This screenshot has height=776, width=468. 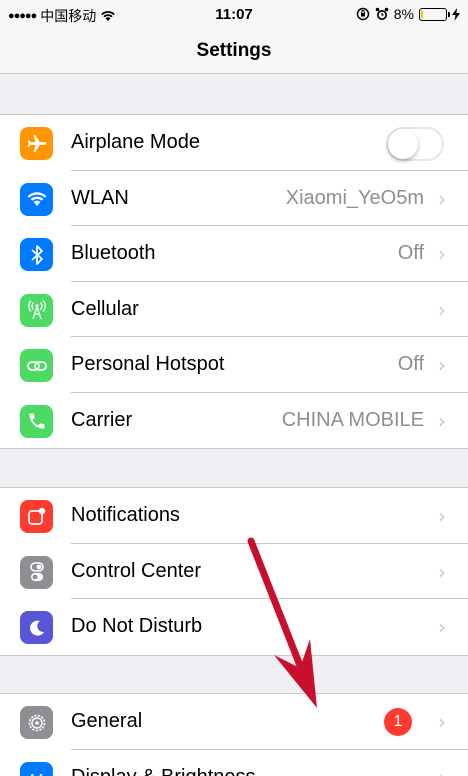 What do you see at coordinates (148, 364) in the screenshot?
I see `personal-hotspot-label: Personal Hotspot` at bounding box center [148, 364].